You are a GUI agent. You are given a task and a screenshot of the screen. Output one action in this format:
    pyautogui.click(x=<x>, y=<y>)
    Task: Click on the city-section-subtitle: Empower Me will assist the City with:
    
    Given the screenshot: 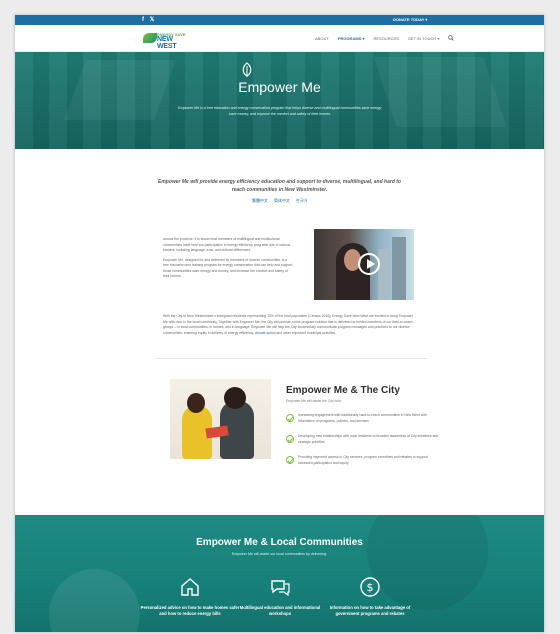 What is the action you would take?
    pyautogui.click(x=314, y=401)
    